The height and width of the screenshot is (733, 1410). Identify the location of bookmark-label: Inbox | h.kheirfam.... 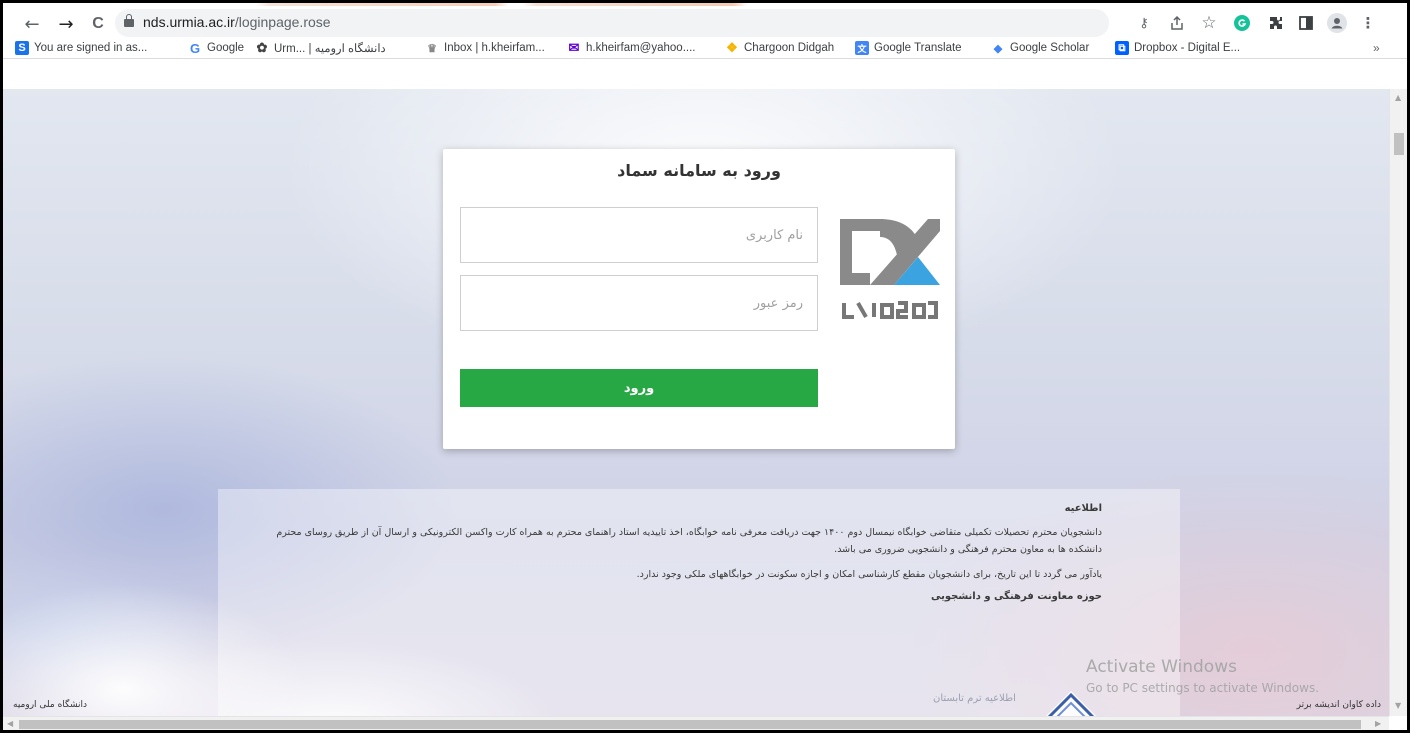
(494, 48).